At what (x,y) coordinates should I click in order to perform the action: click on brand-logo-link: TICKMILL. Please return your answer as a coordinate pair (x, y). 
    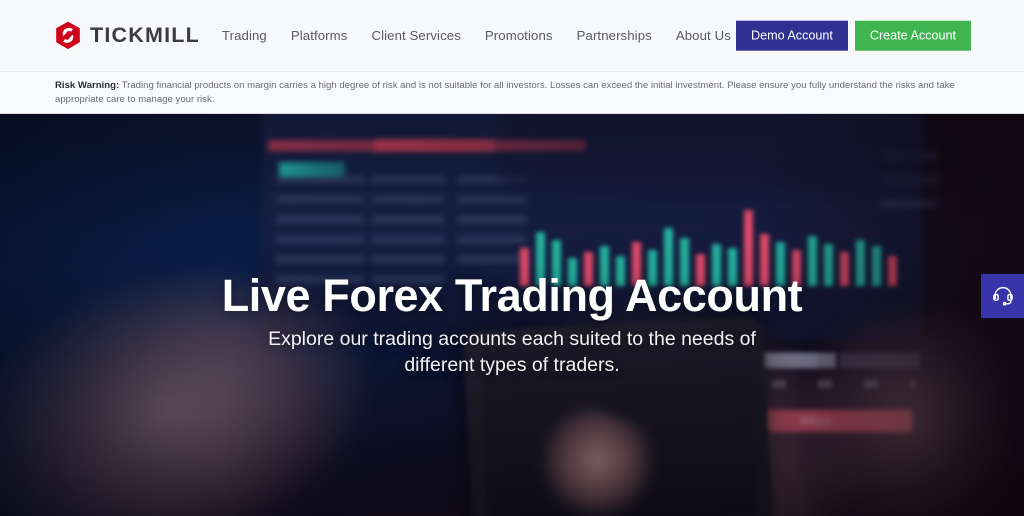
    Looking at the image, I should click on (127, 35).